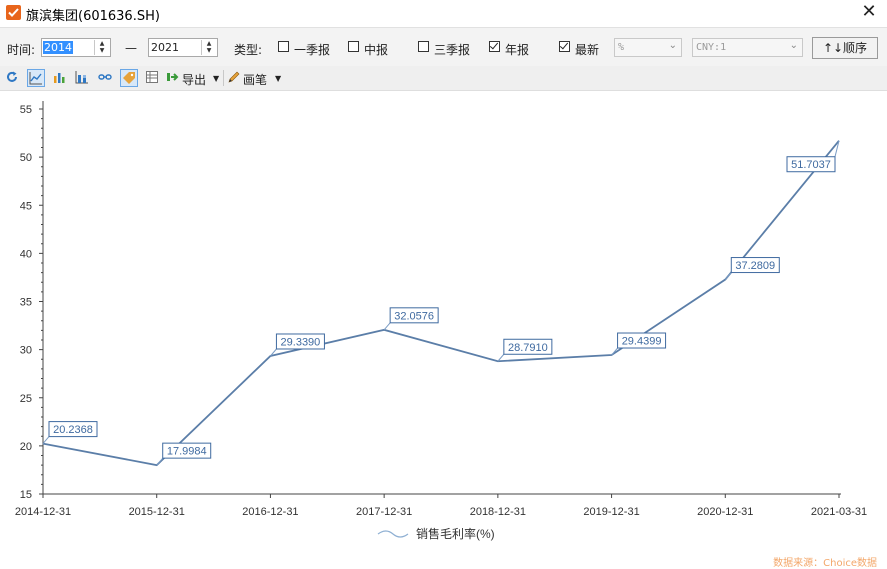 Image resolution: width=887 pixels, height=569 pixels. What do you see at coordinates (455, 533) in the screenshot?
I see `legend-label: 销售毛利率(%)` at bounding box center [455, 533].